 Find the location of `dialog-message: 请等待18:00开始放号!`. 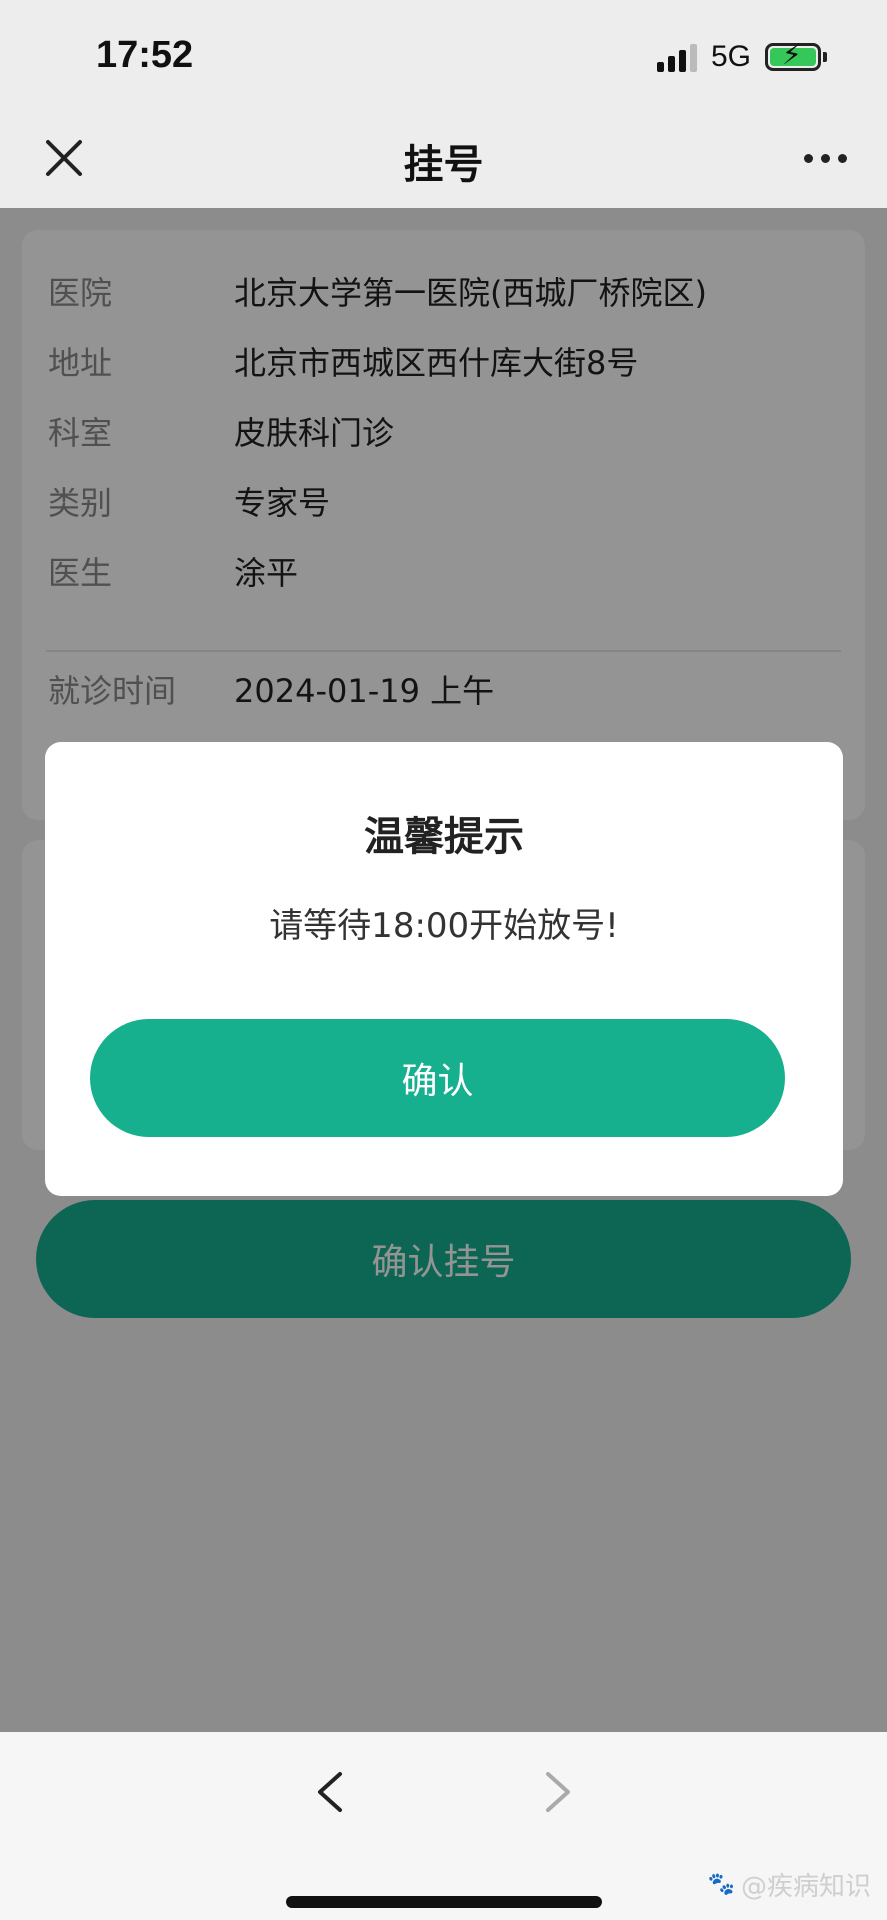

dialog-message: 请等待18:00开始放号! is located at coordinates (444, 926).